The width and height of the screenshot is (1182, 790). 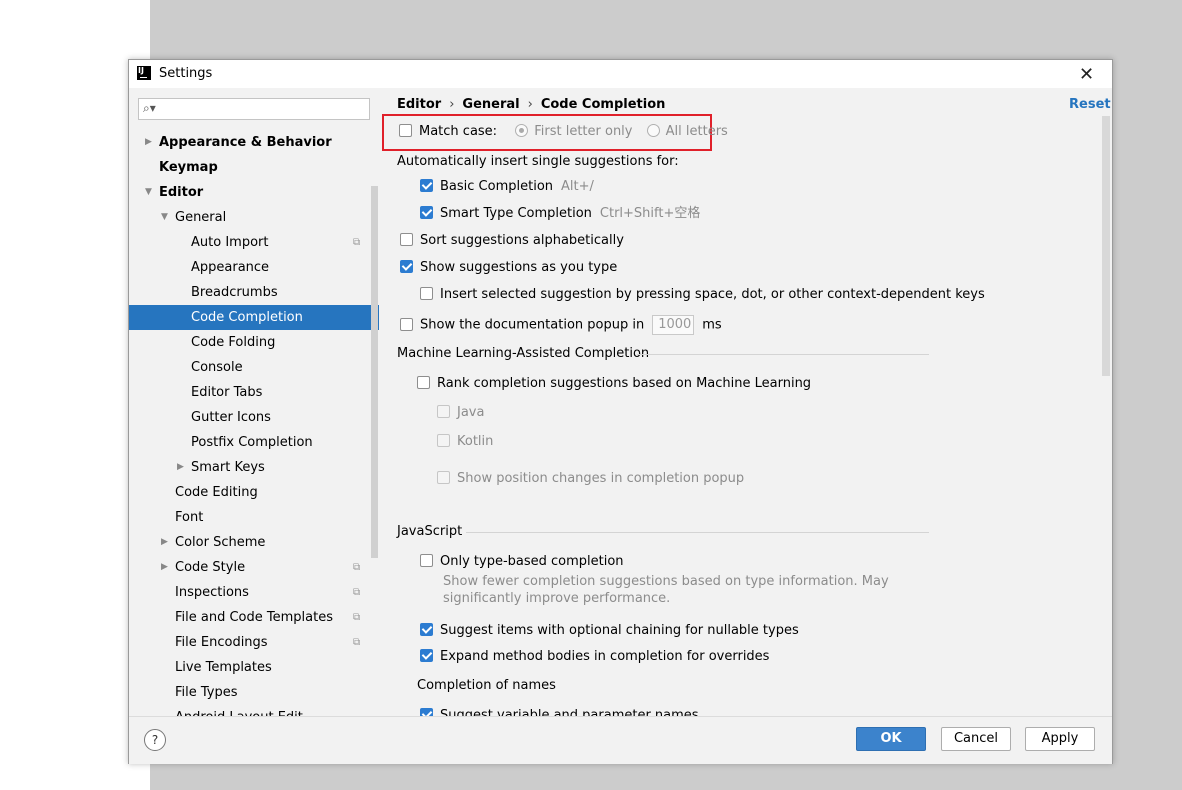 I want to click on tree-item-label: Appearance & Behavior, so click(x=245, y=142).